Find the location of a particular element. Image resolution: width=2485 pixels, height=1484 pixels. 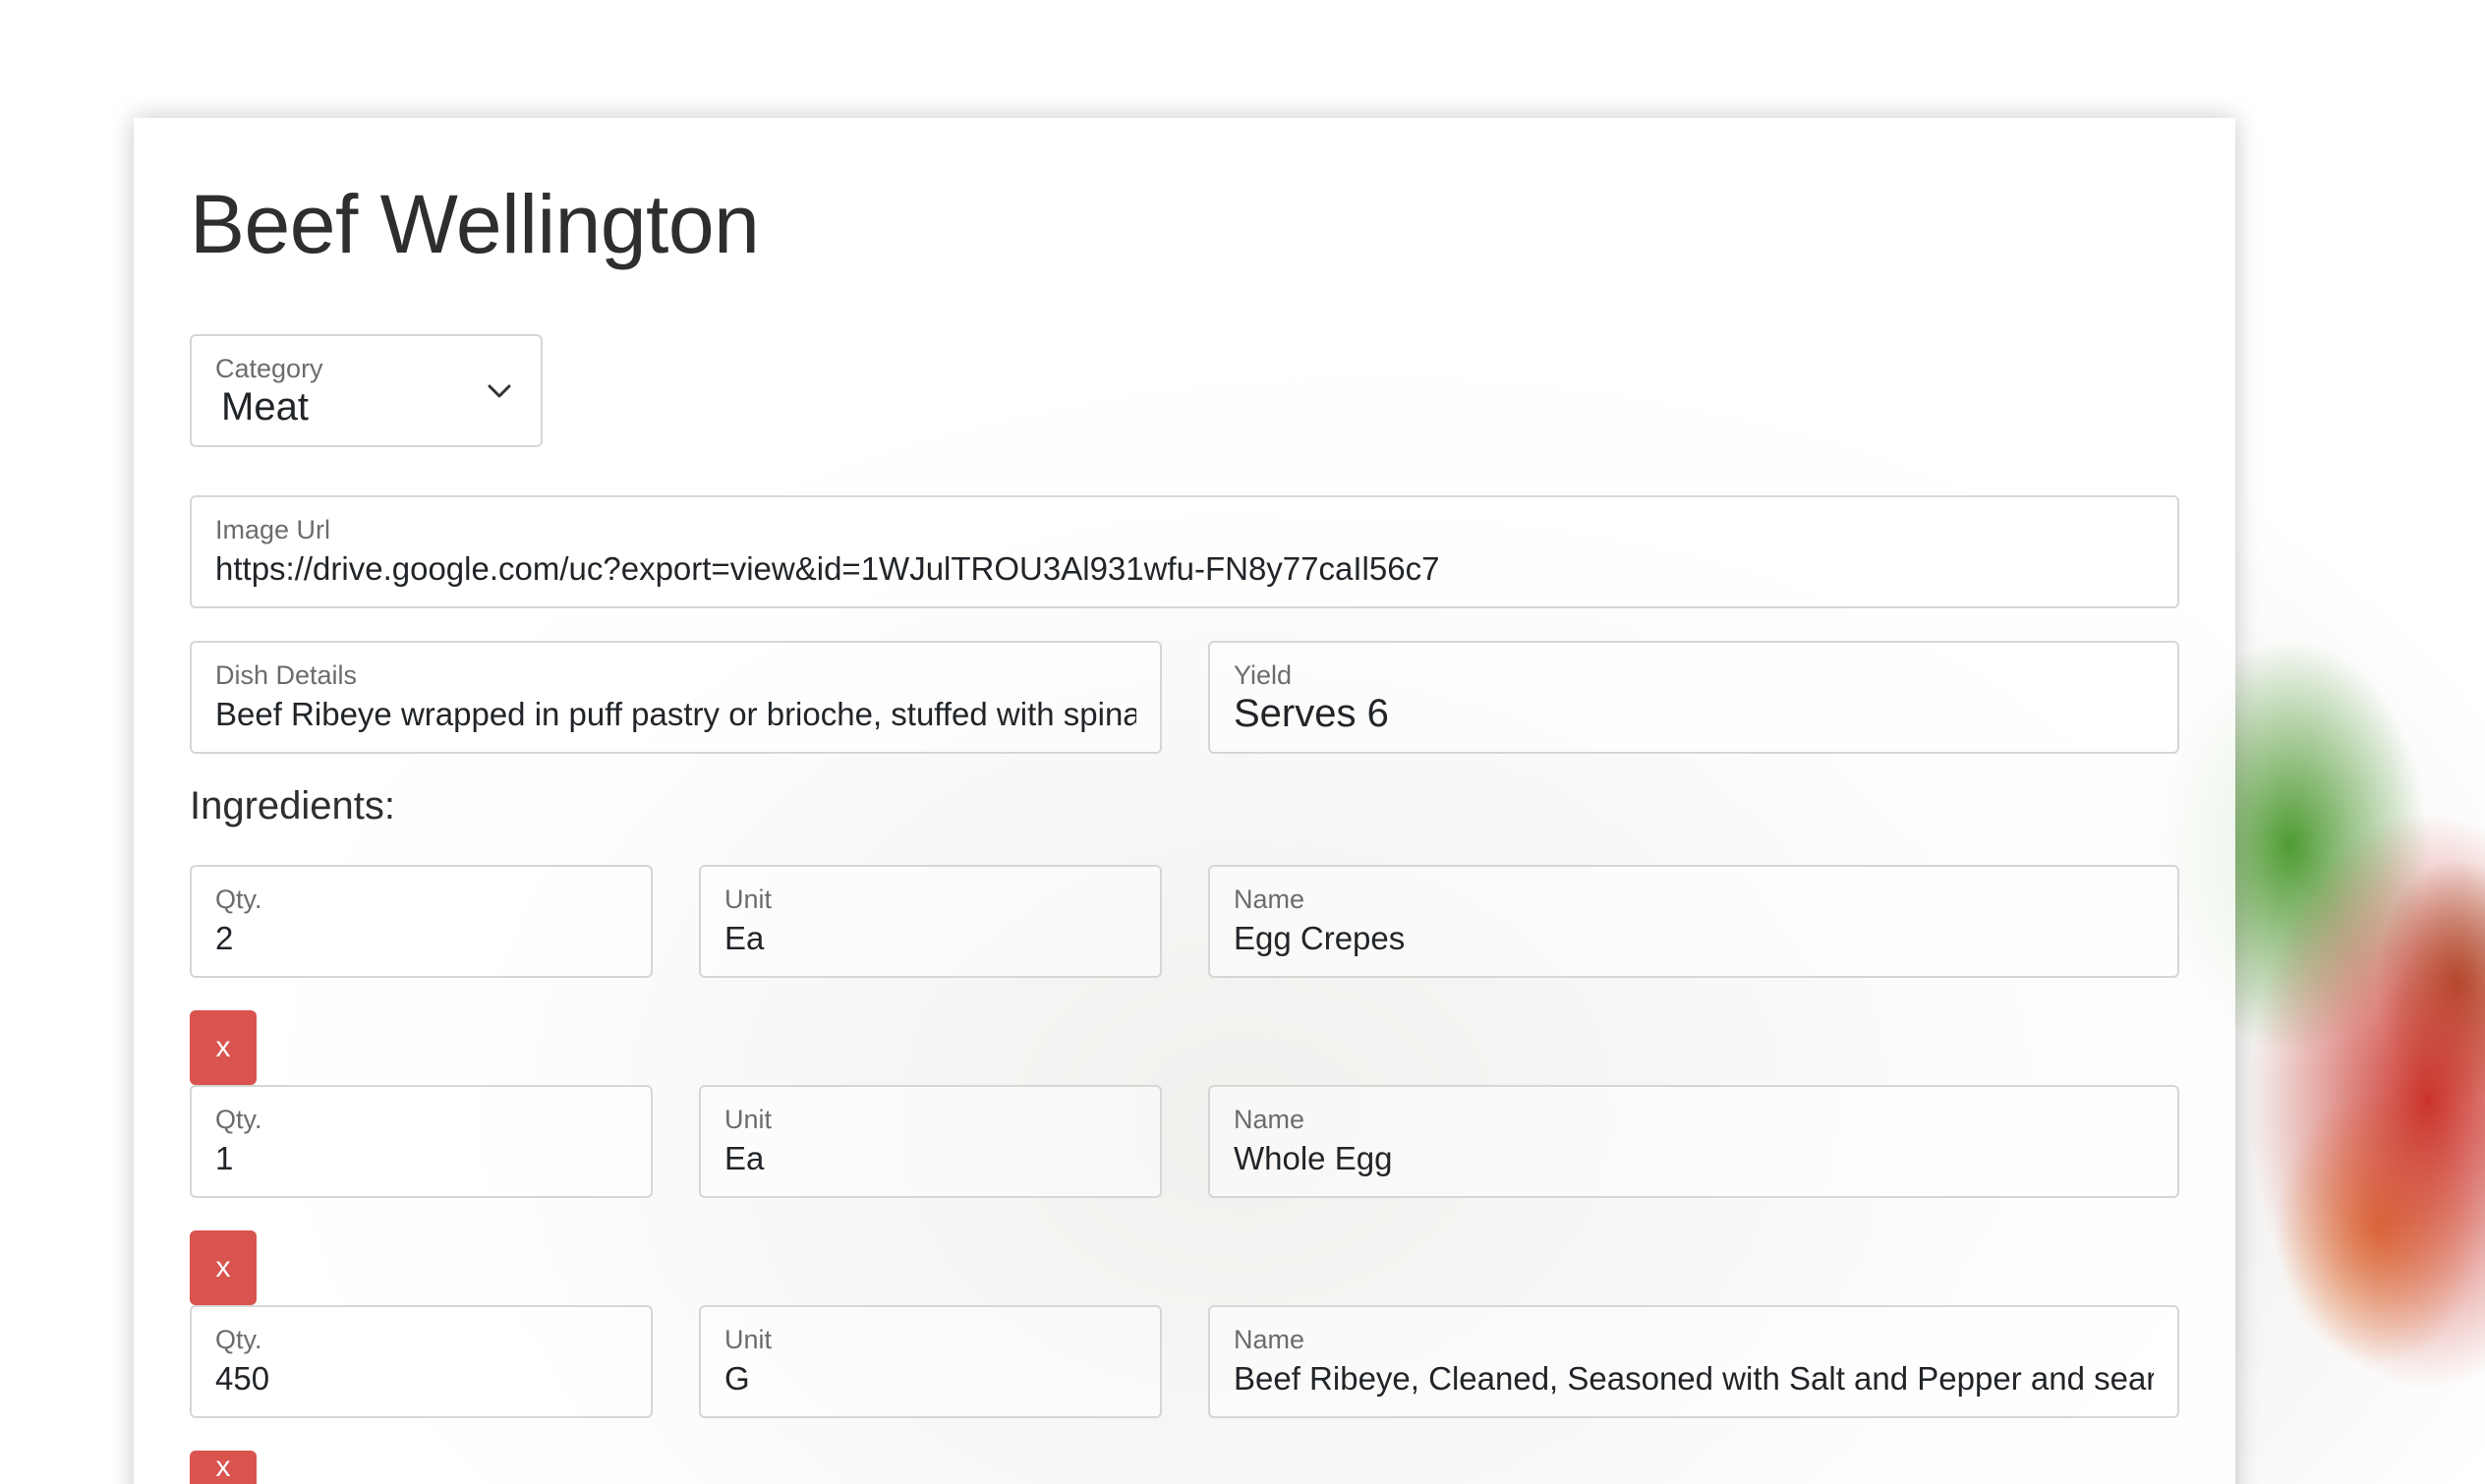

yield-field: Yield Serves 6 is located at coordinates (1693, 697).